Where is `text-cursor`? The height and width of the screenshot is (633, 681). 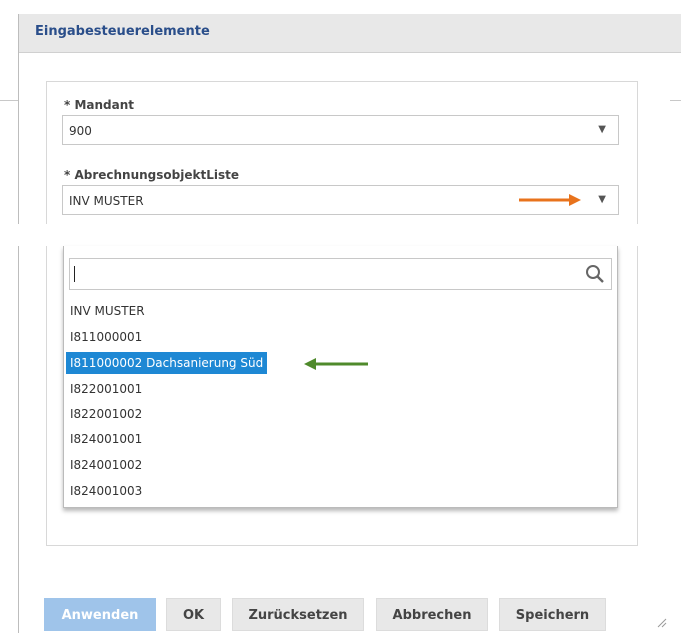
text-cursor is located at coordinates (74, 274).